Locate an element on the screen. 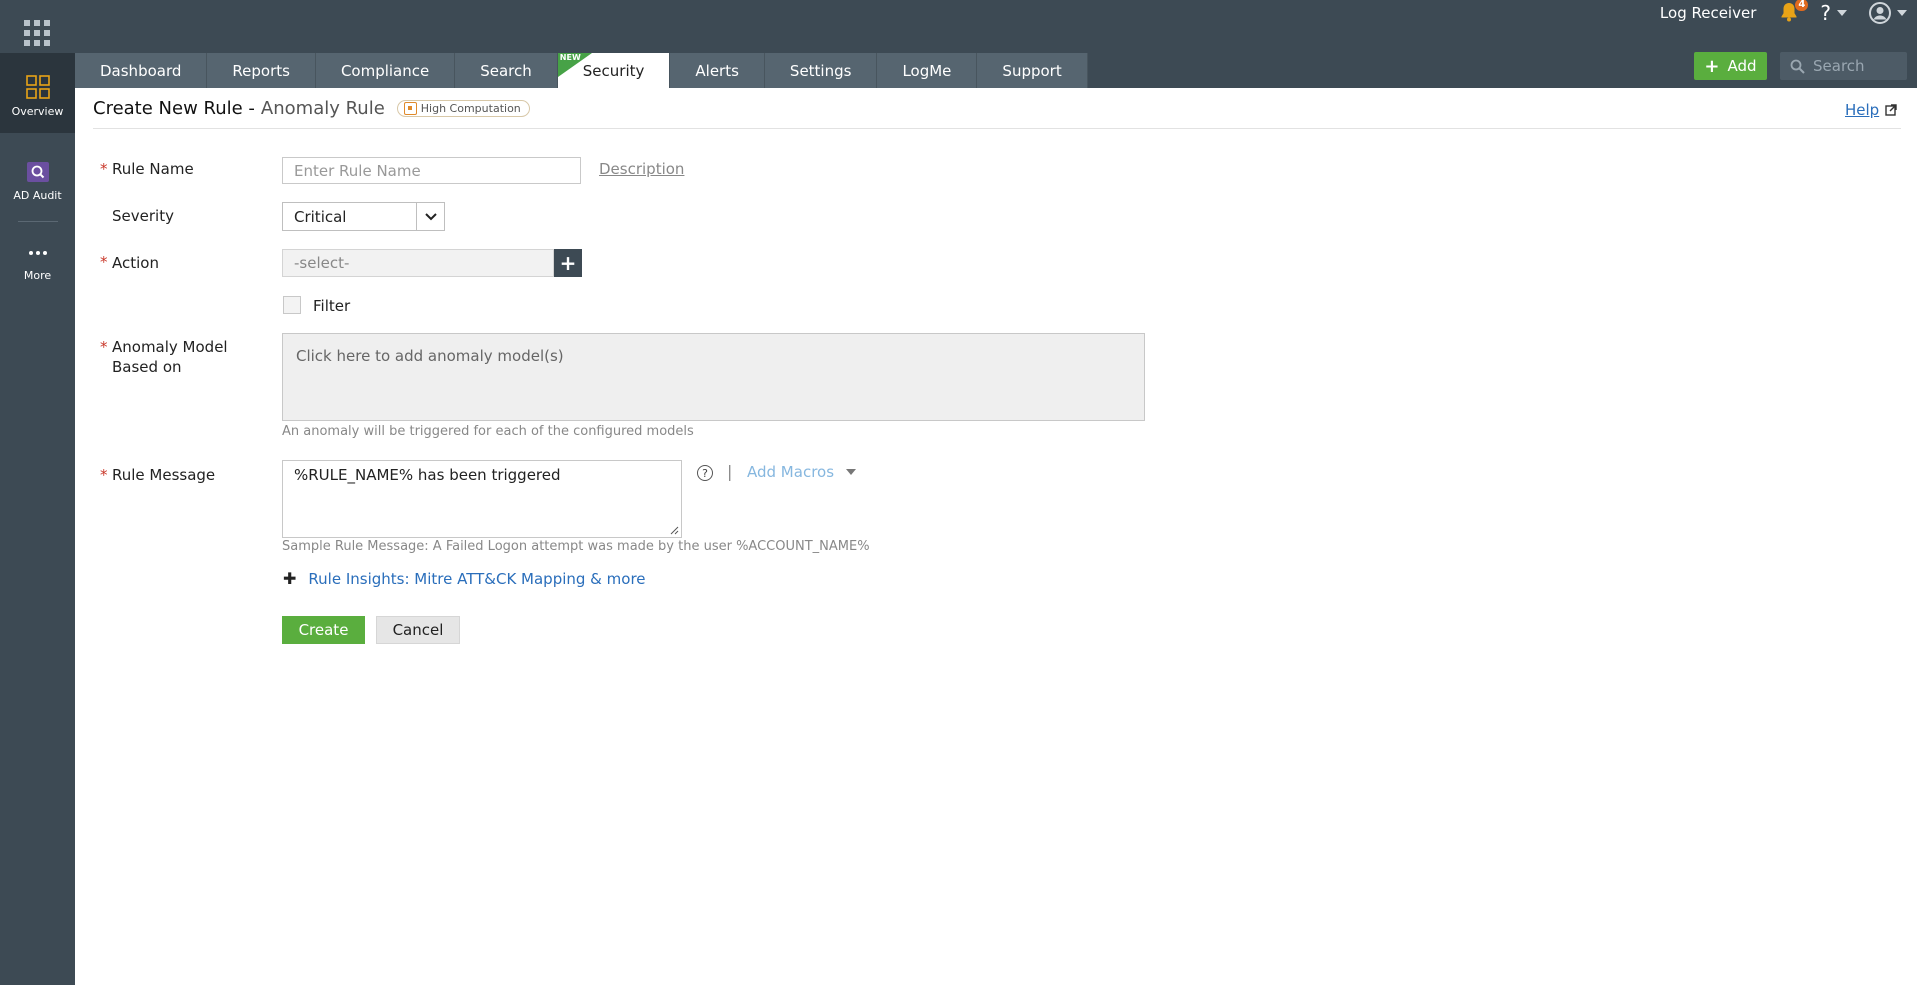 Image resolution: width=1917 pixels, height=985 pixels. rule-message-help-icon: ? is located at coordinates (705, 473).